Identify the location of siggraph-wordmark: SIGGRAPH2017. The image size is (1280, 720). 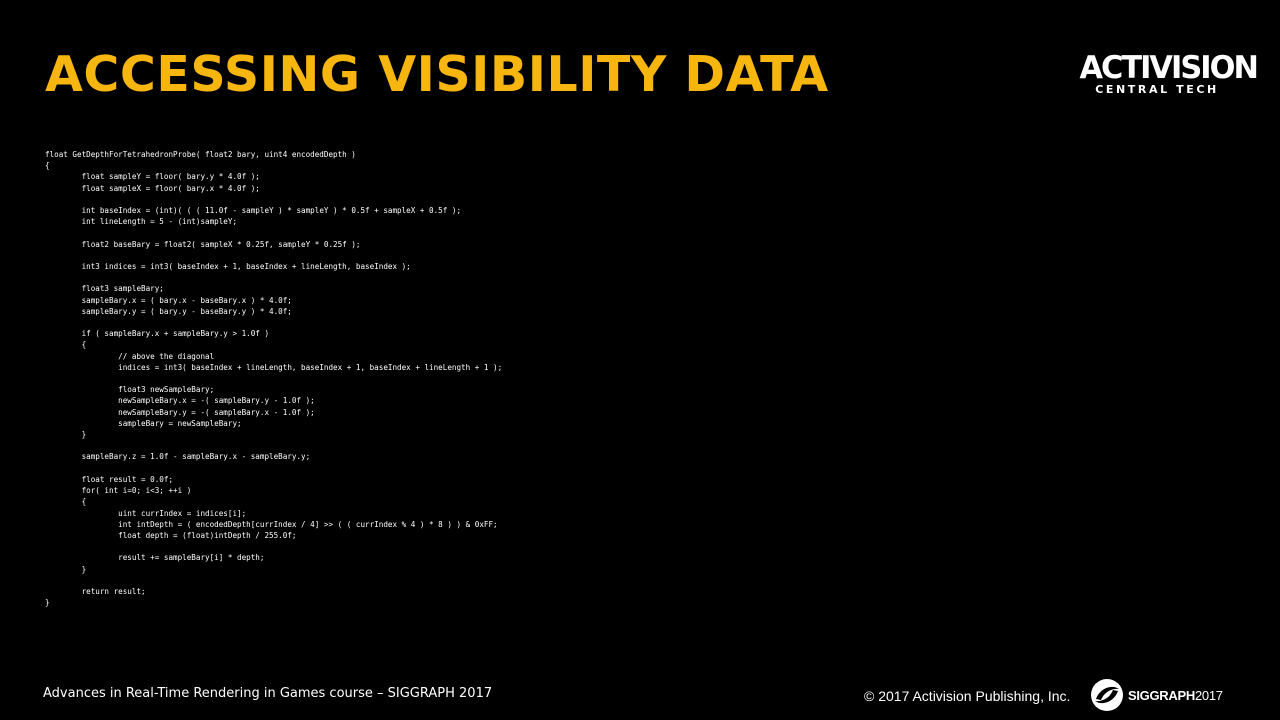
(1175, 695).